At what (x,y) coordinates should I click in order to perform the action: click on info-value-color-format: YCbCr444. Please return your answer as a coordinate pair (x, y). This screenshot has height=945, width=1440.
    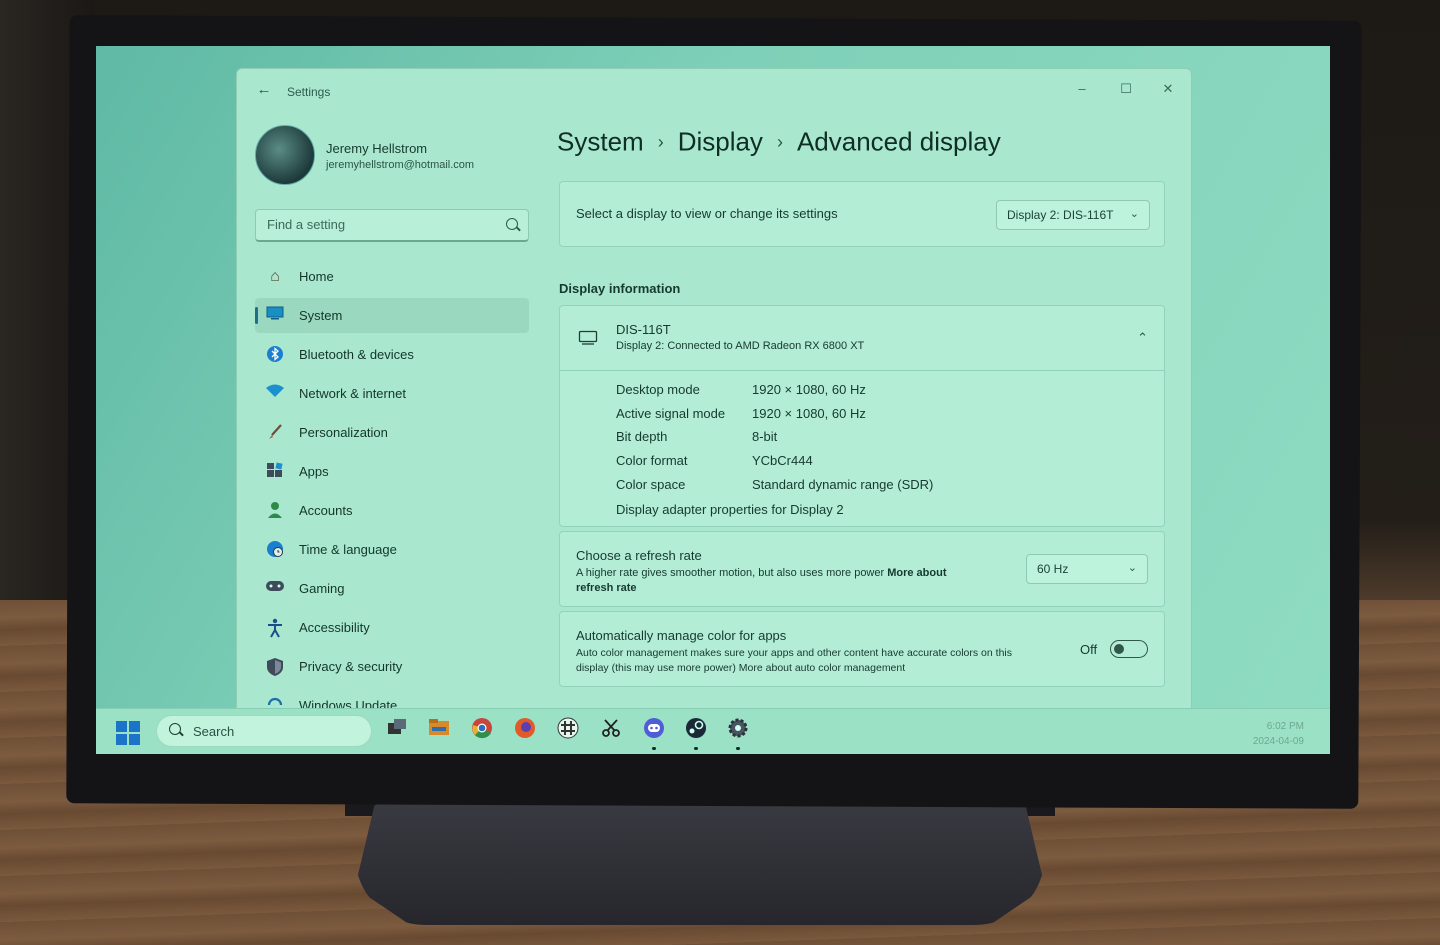
    Looking at the image, I should click on (782, 460).